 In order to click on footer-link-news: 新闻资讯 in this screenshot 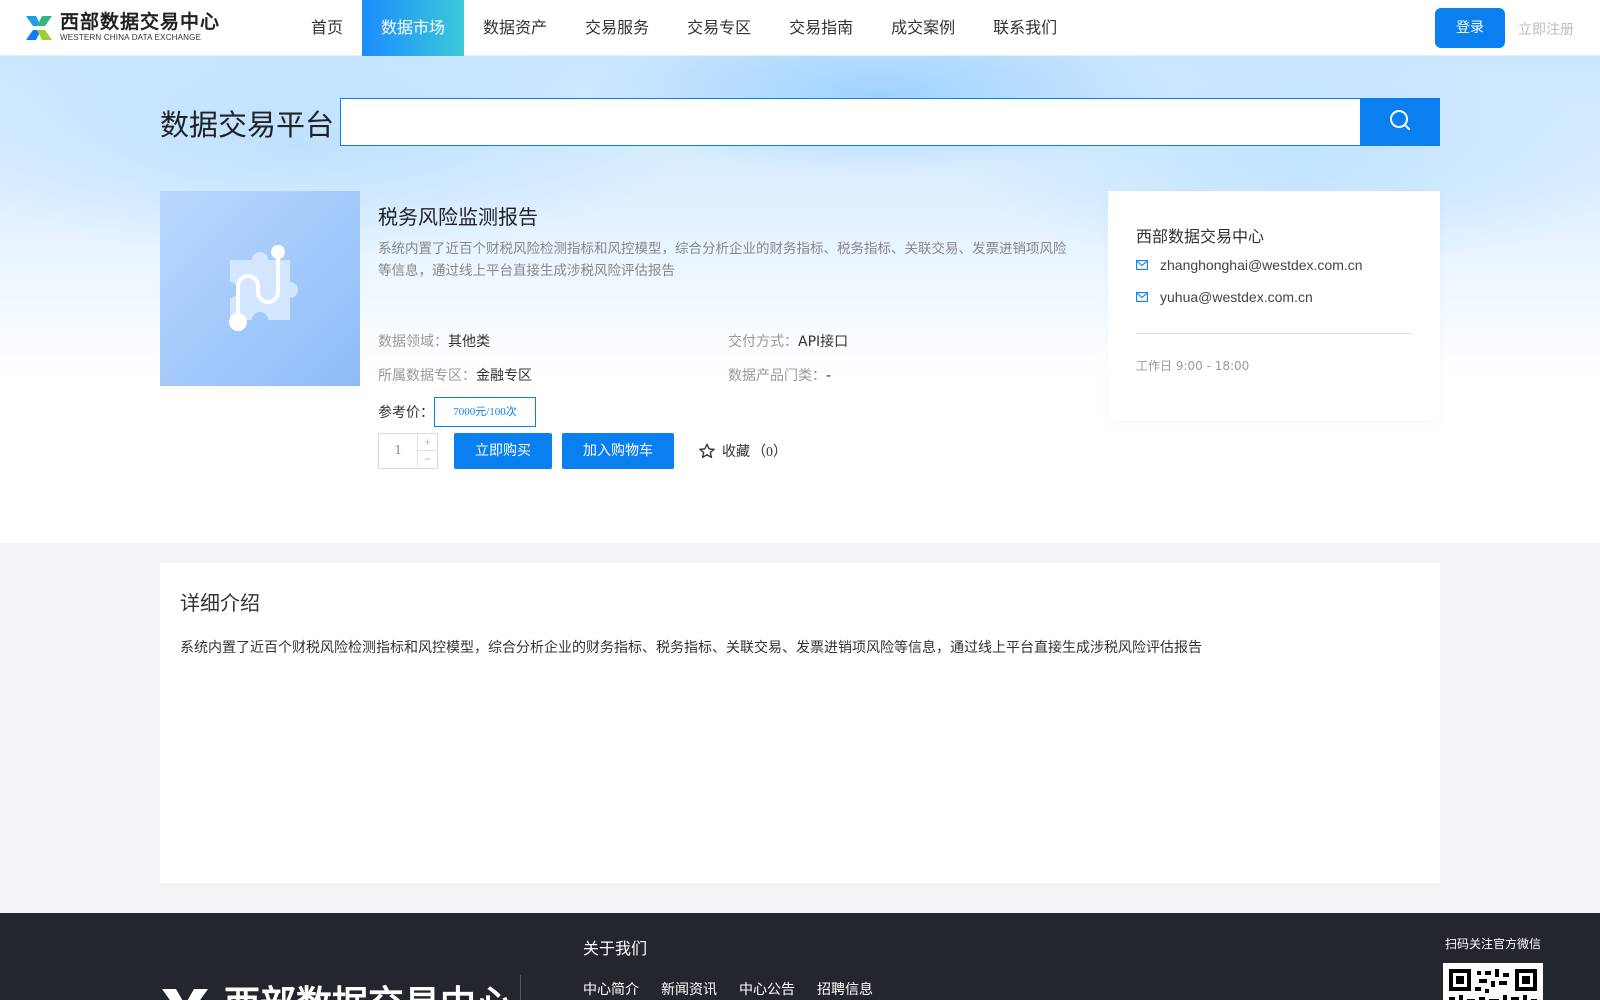, I will do `click(689, 989)`.